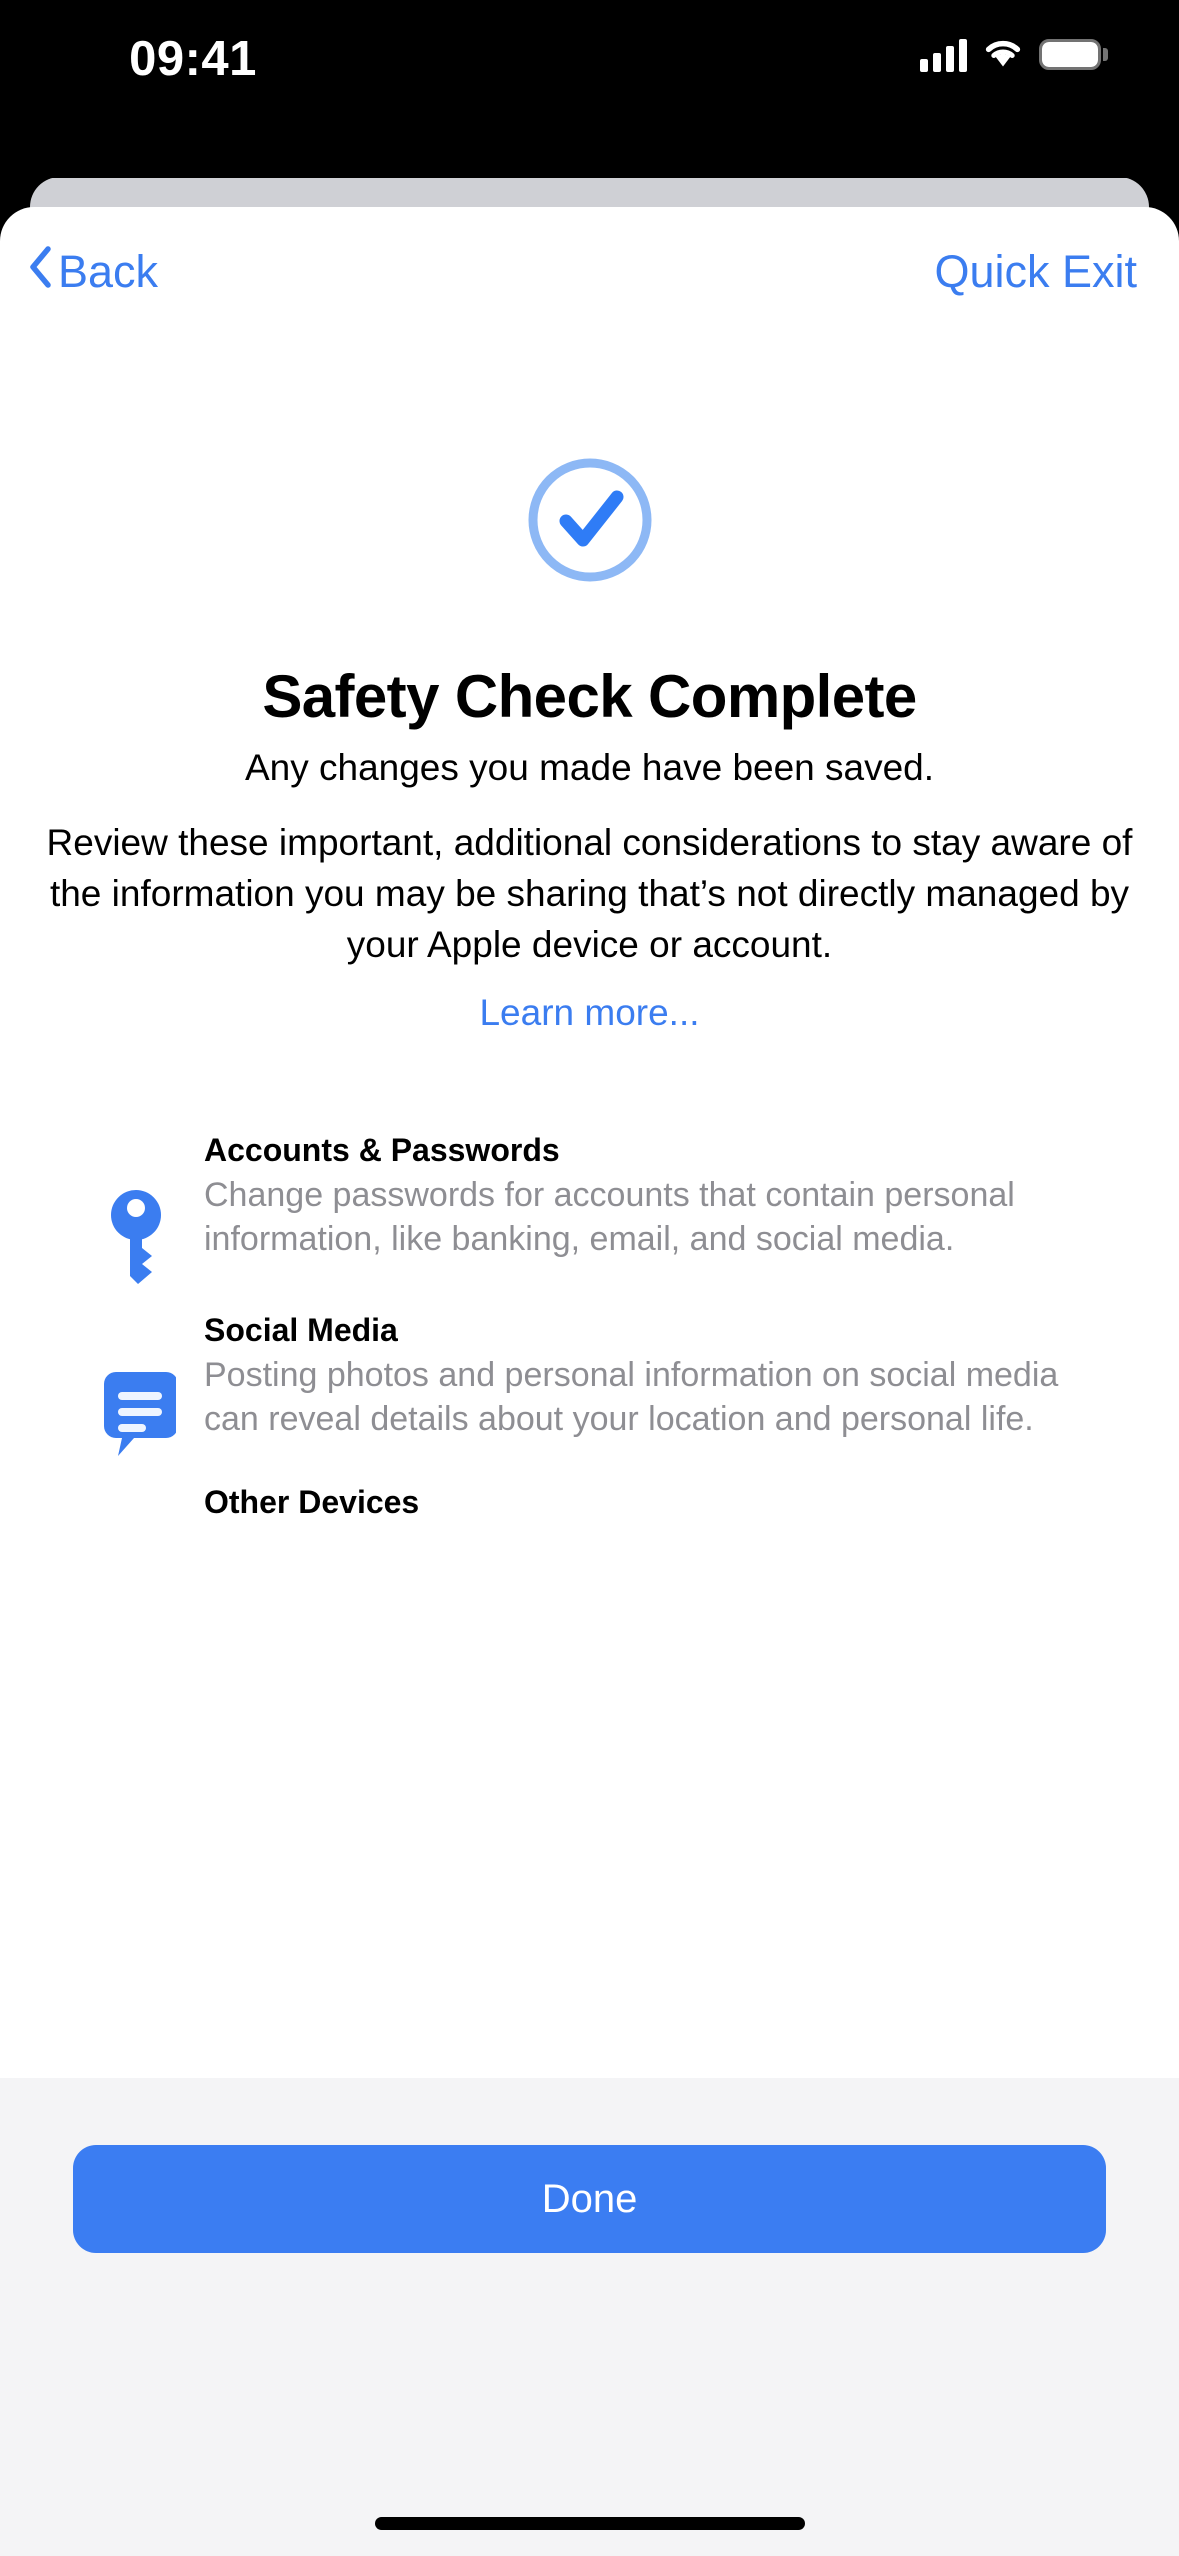  I want to click on list-item-title: Other Devices, so click(312, 1502).